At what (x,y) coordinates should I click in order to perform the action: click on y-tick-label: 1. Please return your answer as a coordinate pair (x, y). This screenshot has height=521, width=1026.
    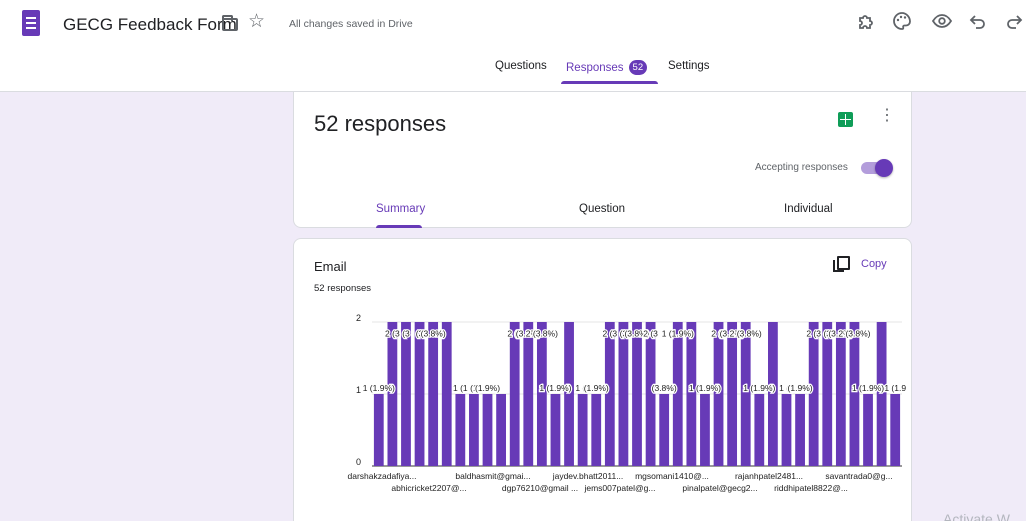
    Looking at the image, I should click on (358, 390).